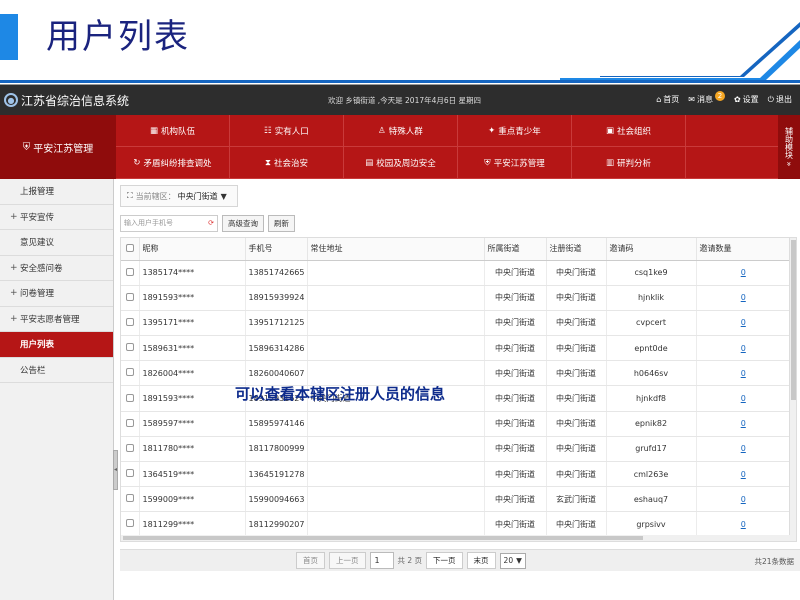 The height and width of the screenshot is (600, 800). I want to click on last-page-button: 末页, so click(481, 560).